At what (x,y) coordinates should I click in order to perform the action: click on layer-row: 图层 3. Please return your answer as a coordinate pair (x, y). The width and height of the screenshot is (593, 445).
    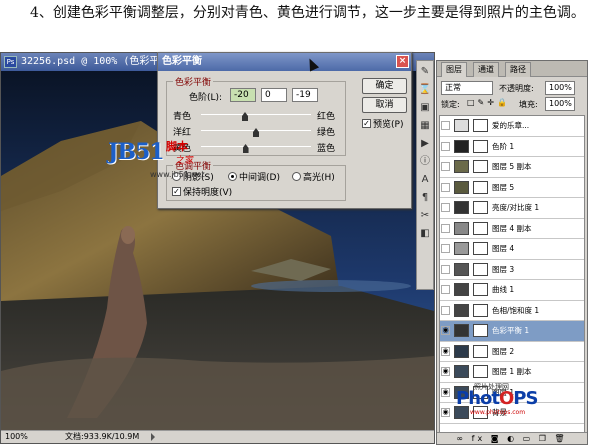
    Looking at the image, I should click on (512, 269).